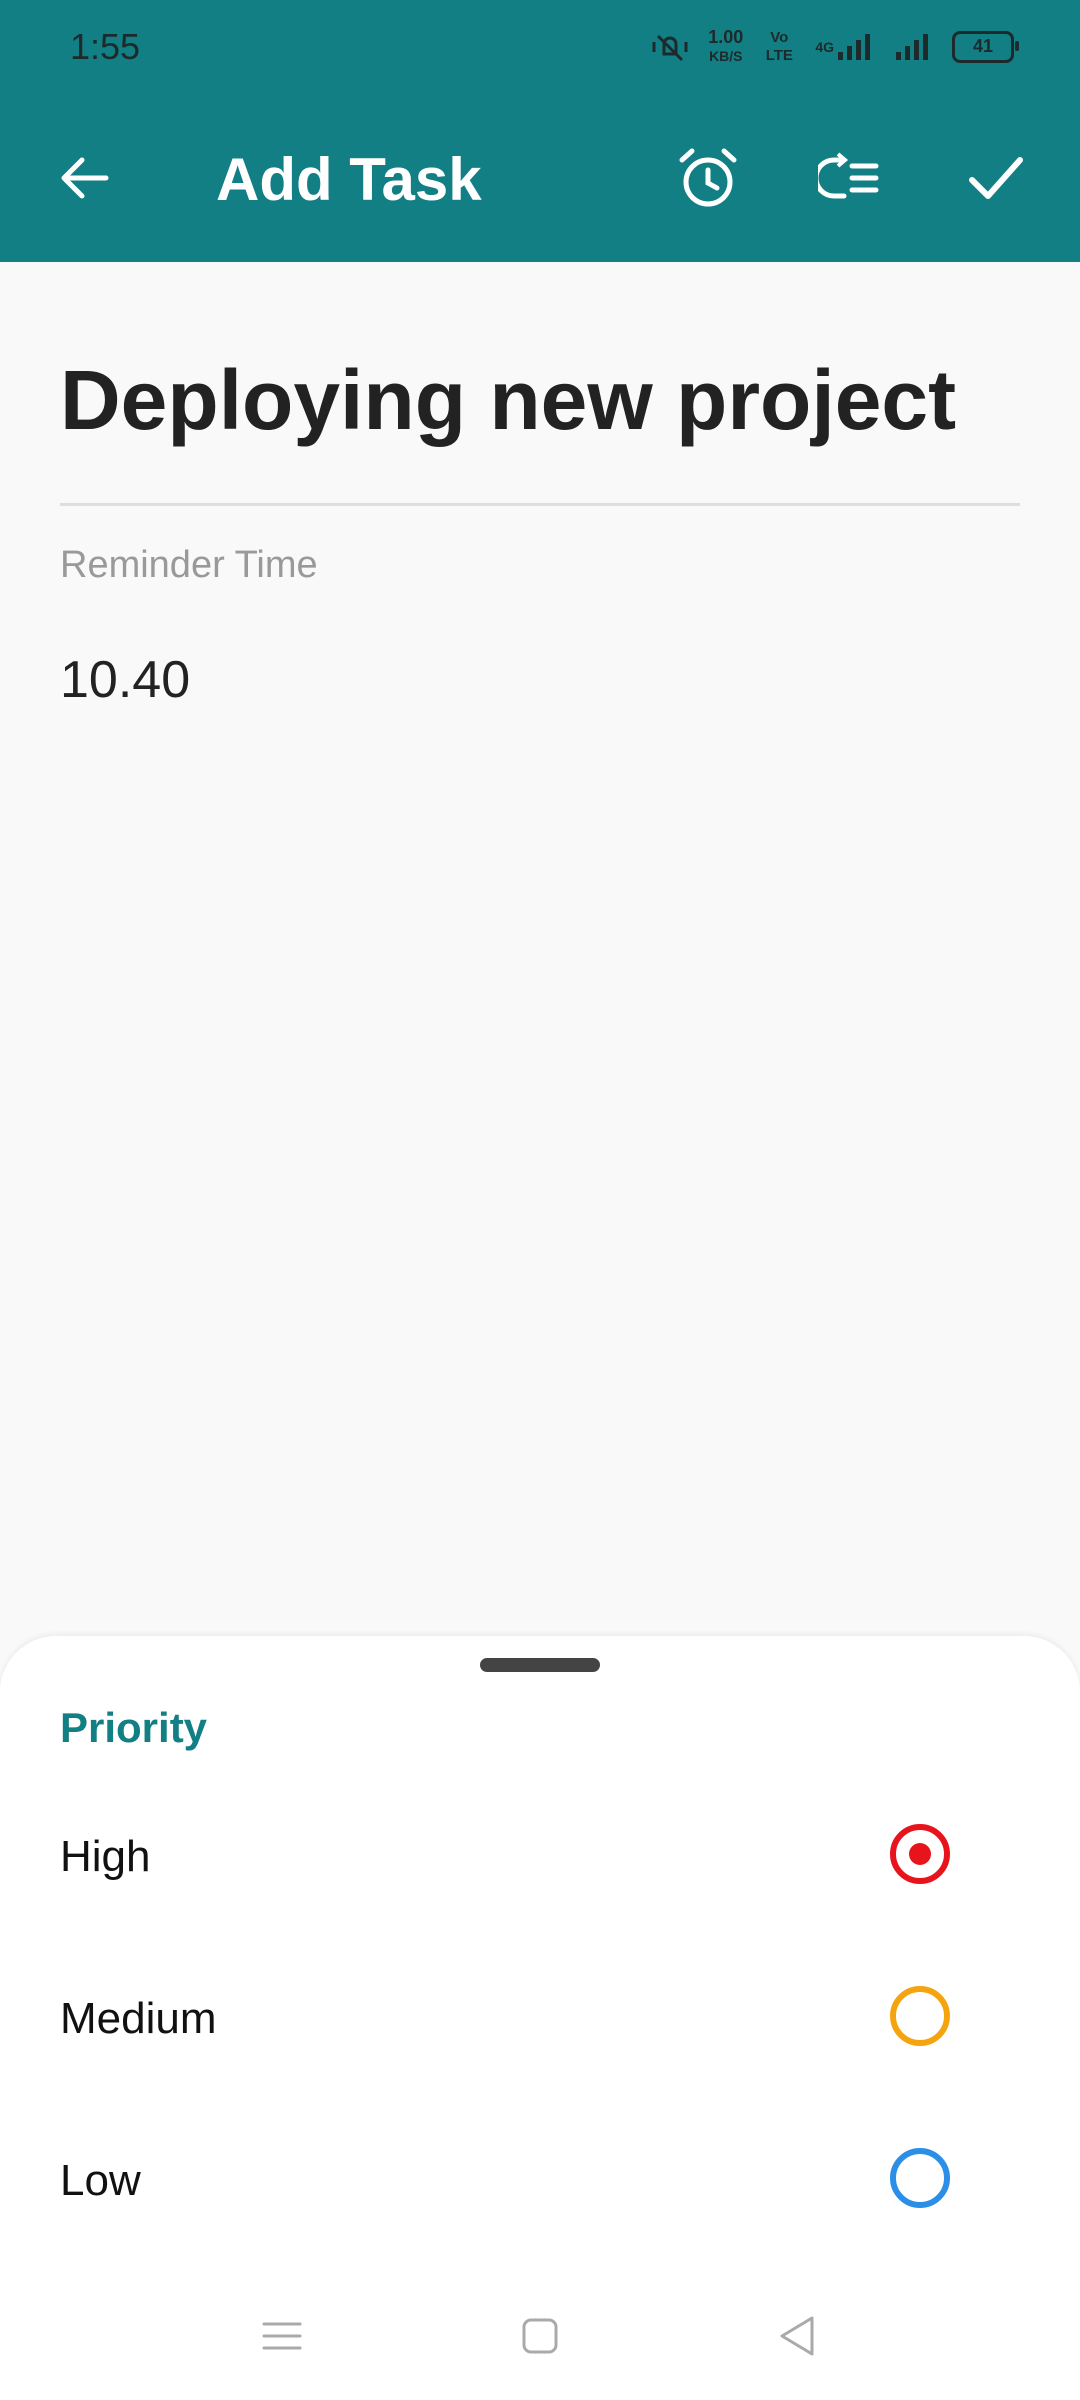 This screenshot has width=1080, height=2400. Describe the element at coordinates (708, 178) in the screenshot. I see `alarm-clock-icon` at that location.